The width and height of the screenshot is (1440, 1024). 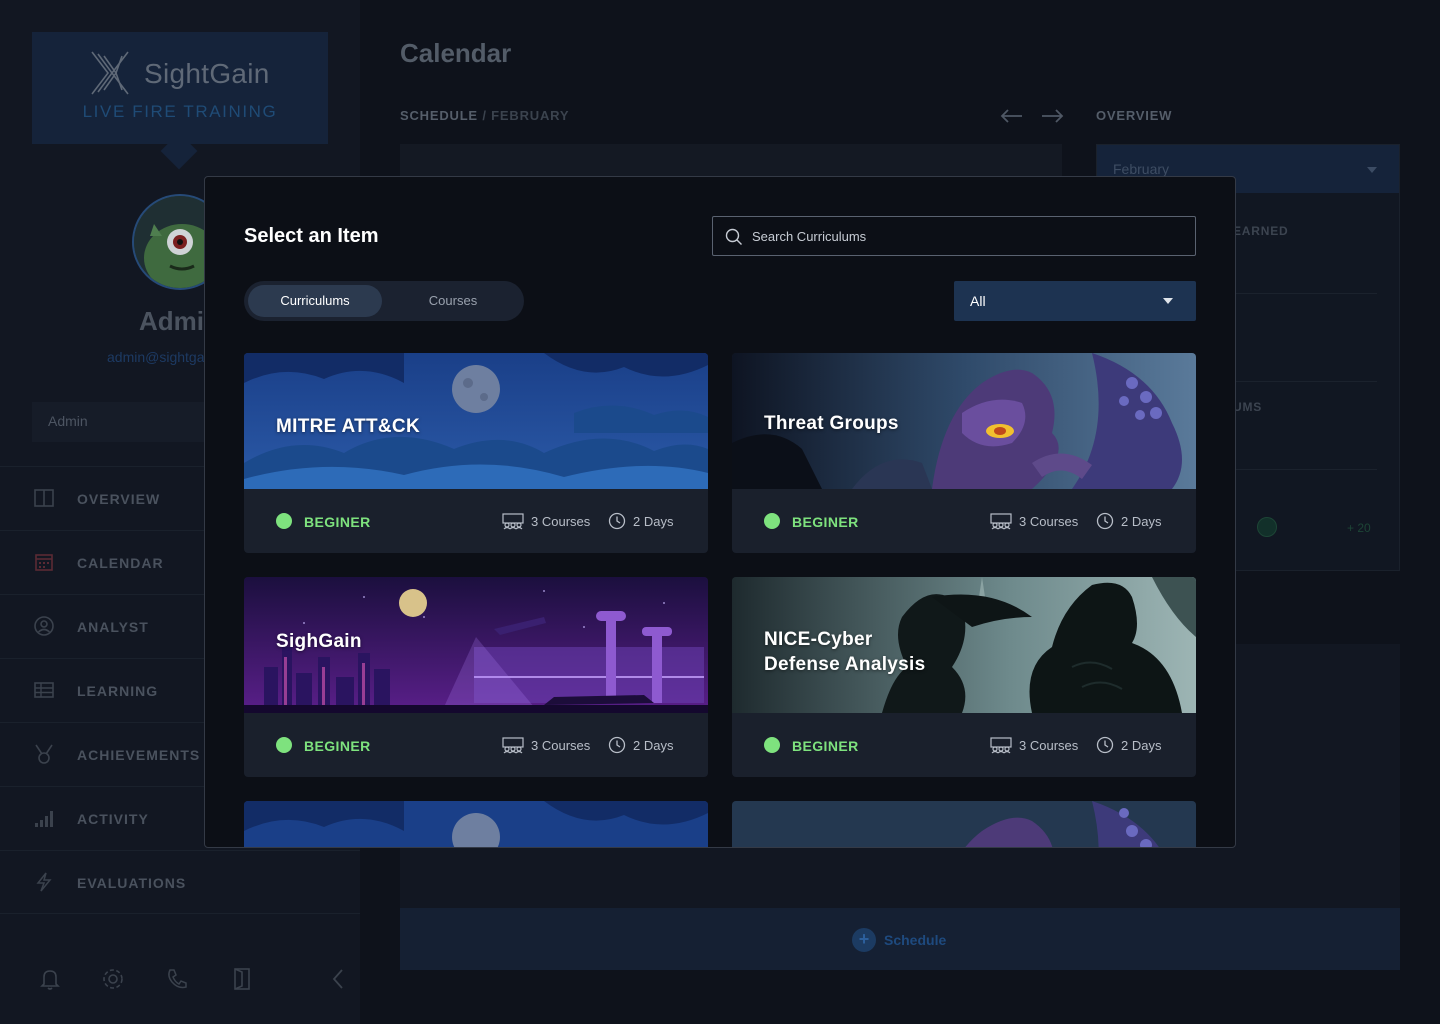 I want to click on sidebar-footer, so click(x=180, y=980).